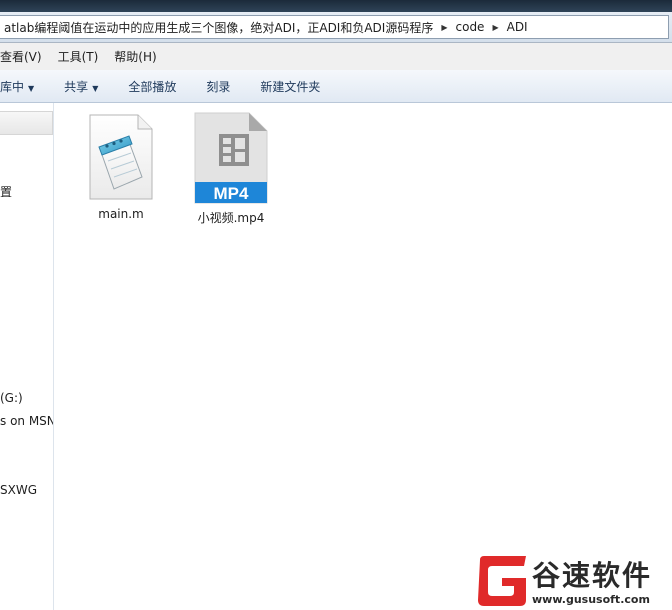  I want to click on mp4-badge-text: MP4, so click(232, 193).